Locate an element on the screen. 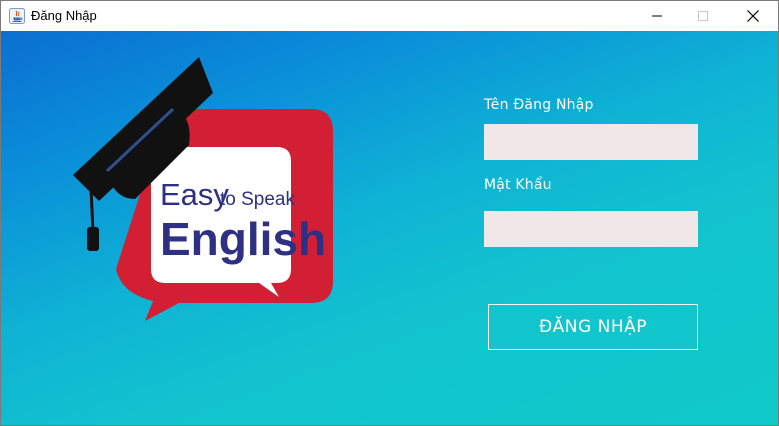 Image resolution: width=779 pixels, height=426 pixels. logo-word-to-speak: to Speak is located at coordinates (257, 199).